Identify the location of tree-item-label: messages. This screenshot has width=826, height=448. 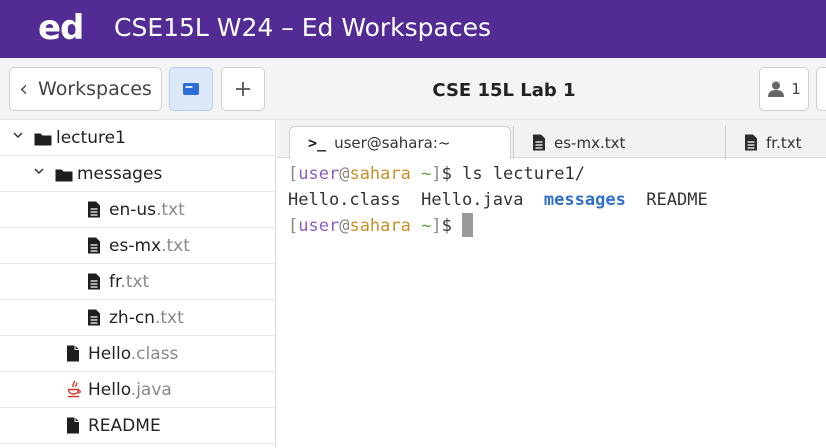
(120, 174).